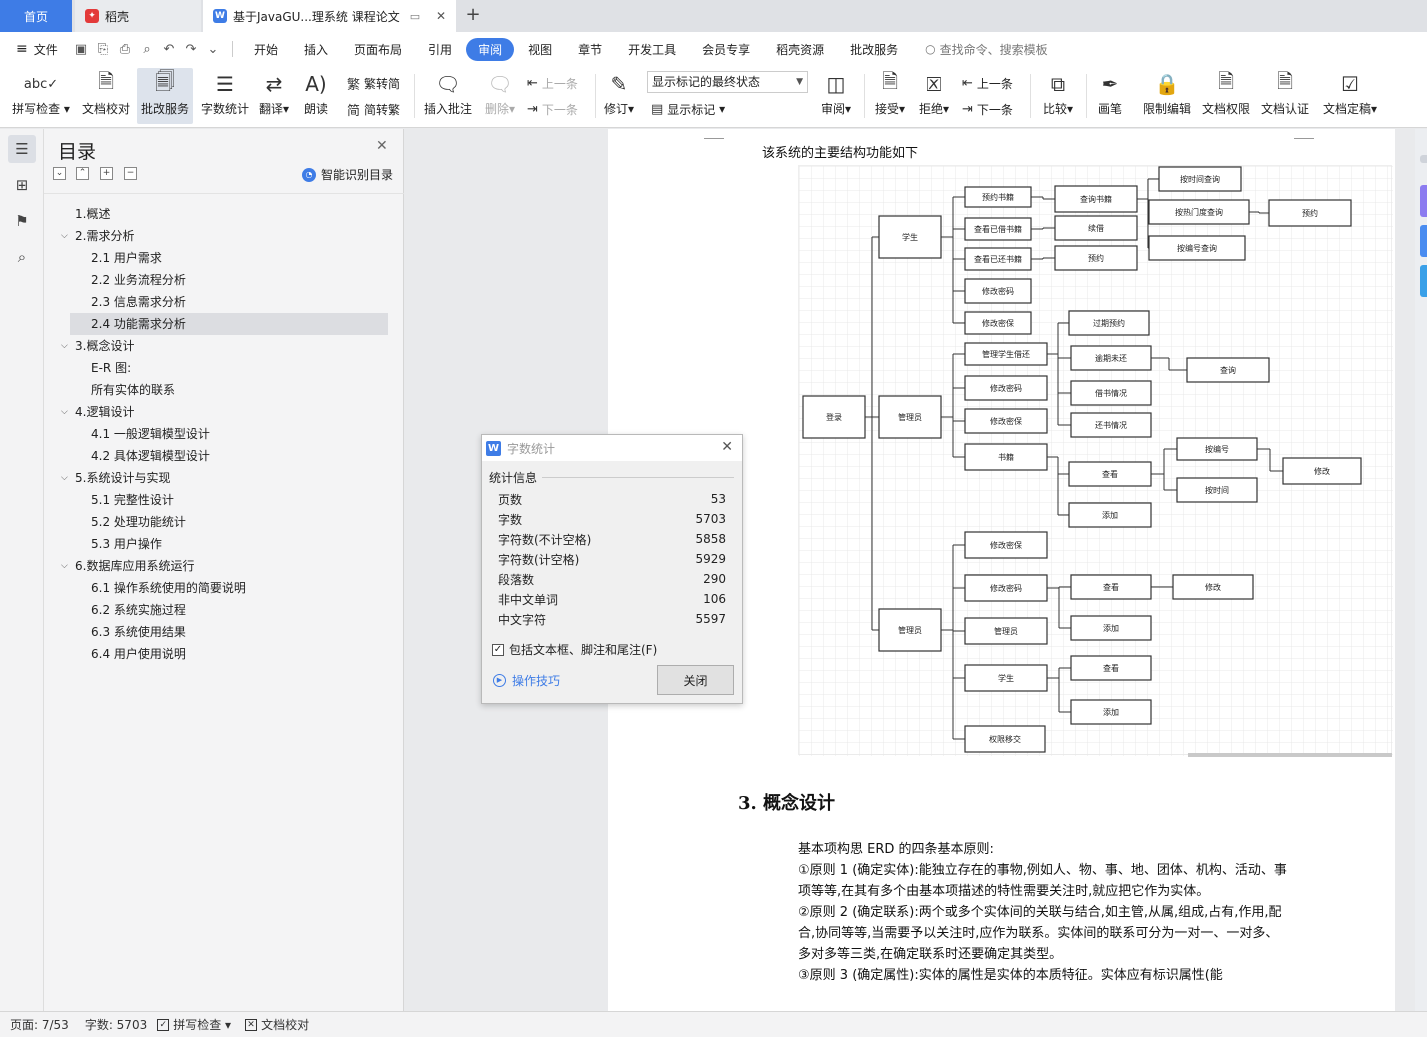  What do you see at coordinates (274, 96) in the screenshot?
I see `translate-button: ⇄ 翻译▾` at bounding box center [274, 96].